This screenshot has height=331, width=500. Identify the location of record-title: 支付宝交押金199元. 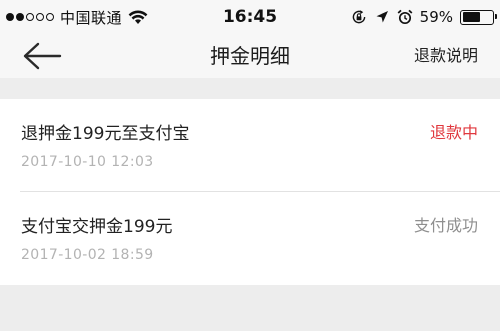
(97, 227).